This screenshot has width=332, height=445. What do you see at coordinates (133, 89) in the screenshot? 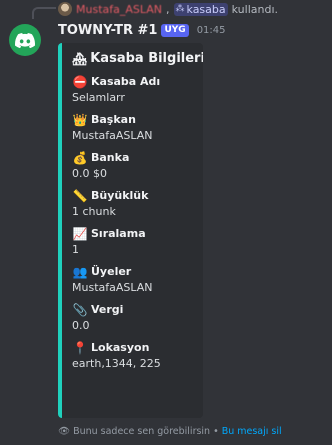
I see `embed-field-town-name: ⛔ Kasaba Adı Selamlarr` at bounding box center [133, 89].